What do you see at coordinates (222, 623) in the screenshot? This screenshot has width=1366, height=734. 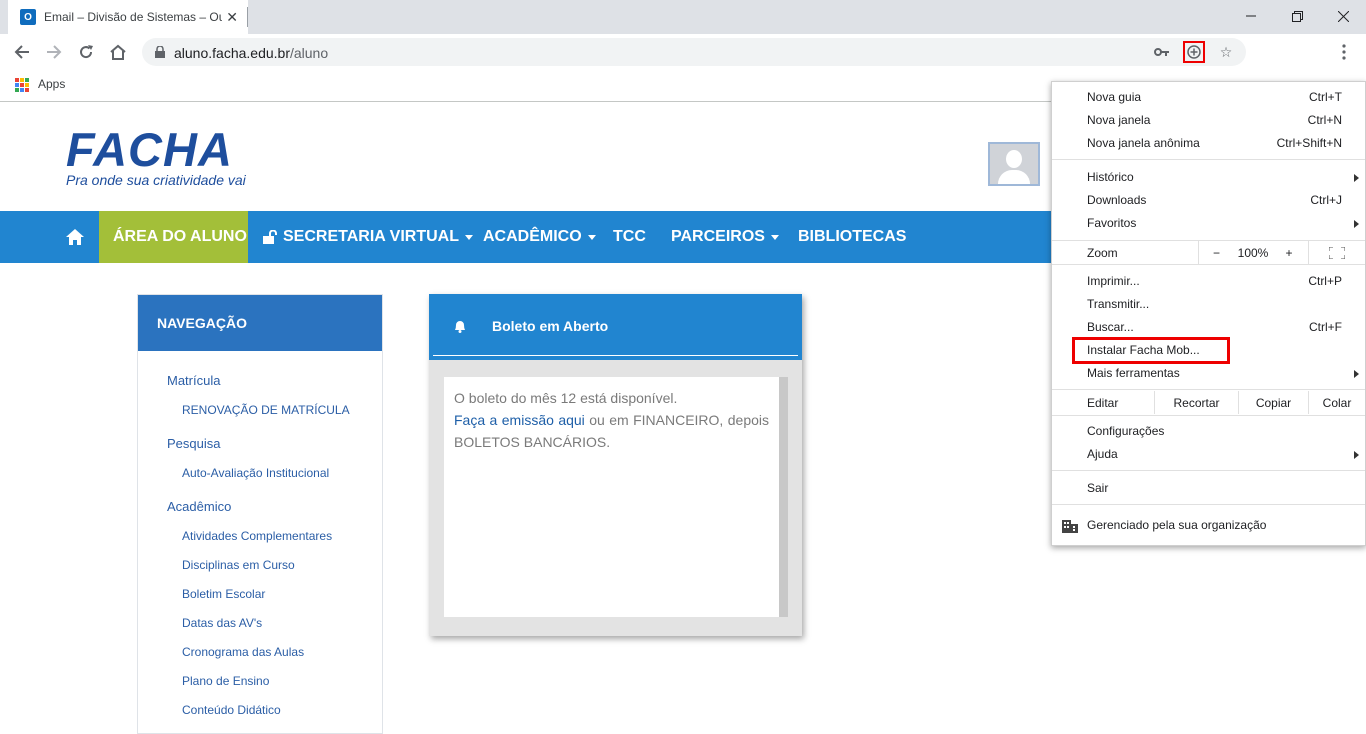 I see `sidebar-item-datas-av: Datas das AV's` at bounding box center [222, 623].